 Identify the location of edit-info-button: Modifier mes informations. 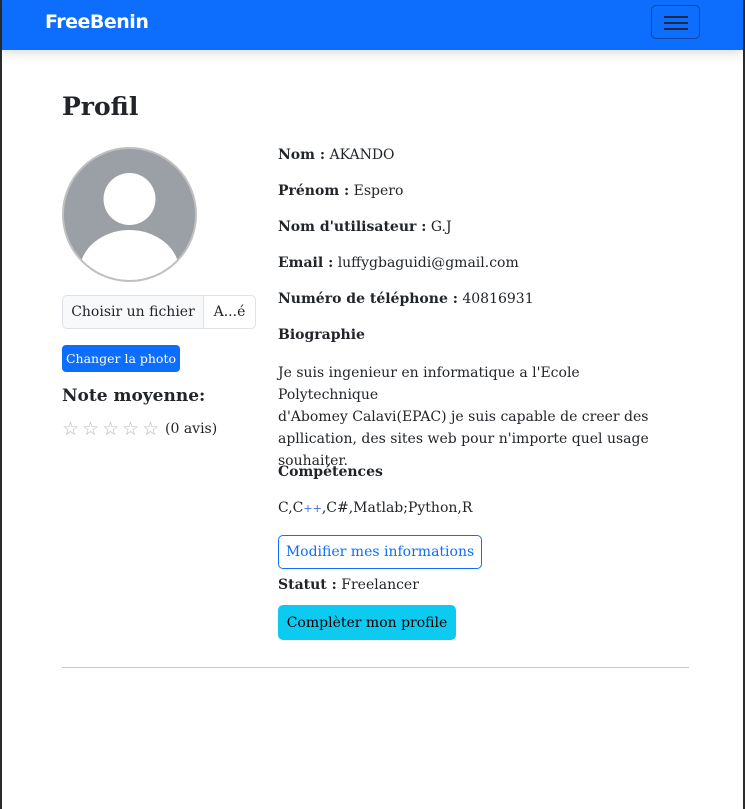
(380, 552).